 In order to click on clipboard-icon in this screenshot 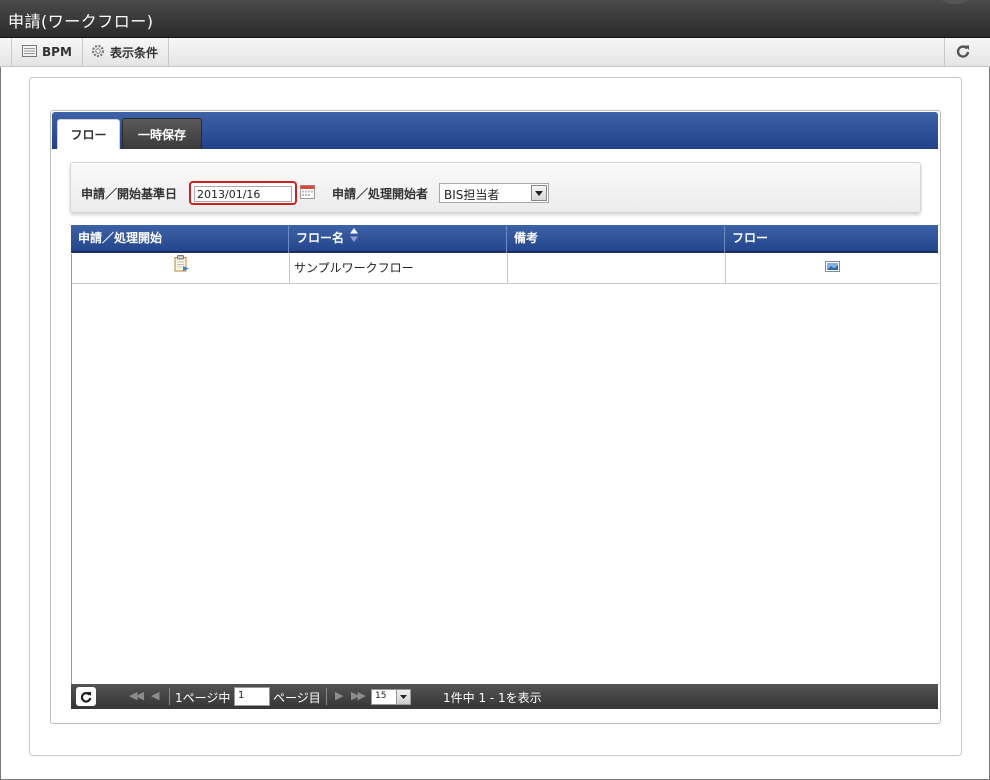, I will do `click(181, 268)`.